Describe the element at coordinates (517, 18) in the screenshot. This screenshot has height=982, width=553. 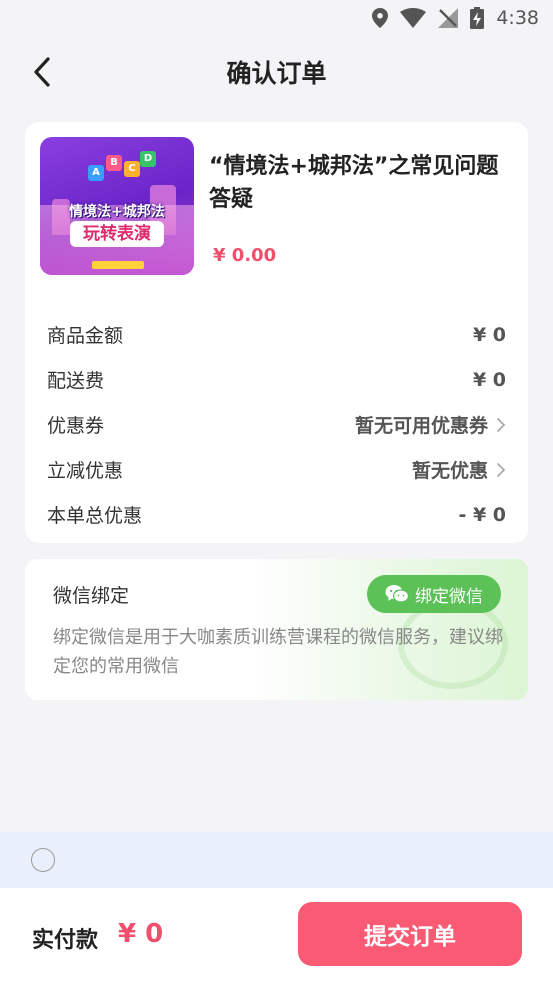
I see `status-time: 4:38` at that location.